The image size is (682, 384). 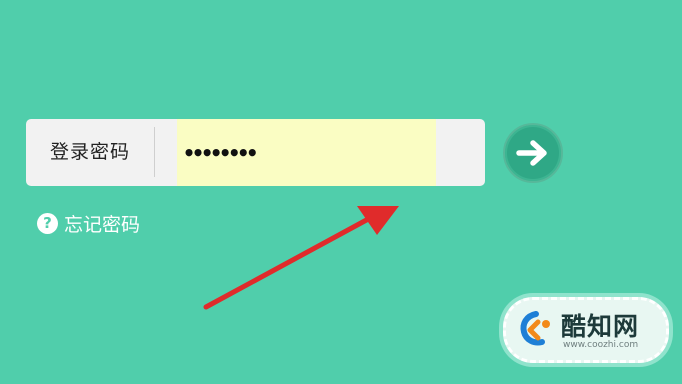 I want to click on coozhi-logo-icon, so click(x=535, y=328).